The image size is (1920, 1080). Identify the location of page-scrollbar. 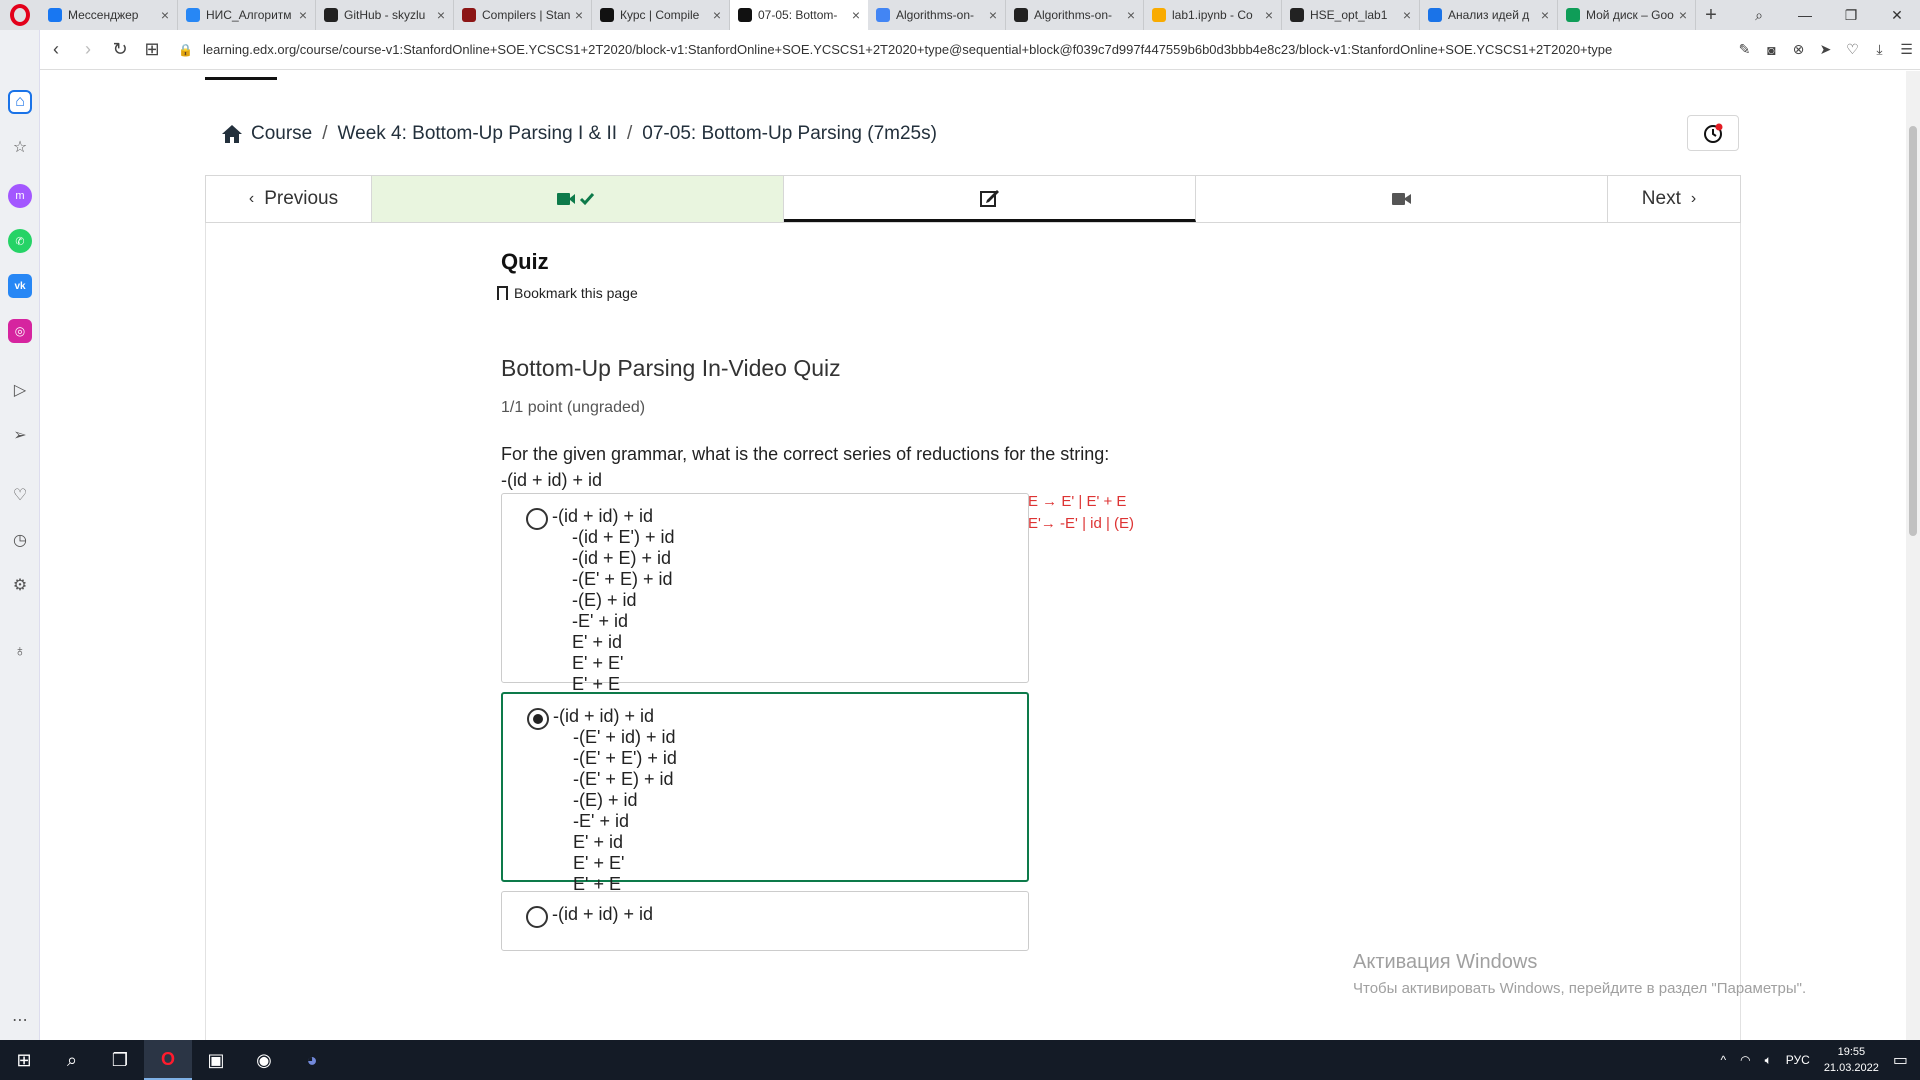
(1913, 555).